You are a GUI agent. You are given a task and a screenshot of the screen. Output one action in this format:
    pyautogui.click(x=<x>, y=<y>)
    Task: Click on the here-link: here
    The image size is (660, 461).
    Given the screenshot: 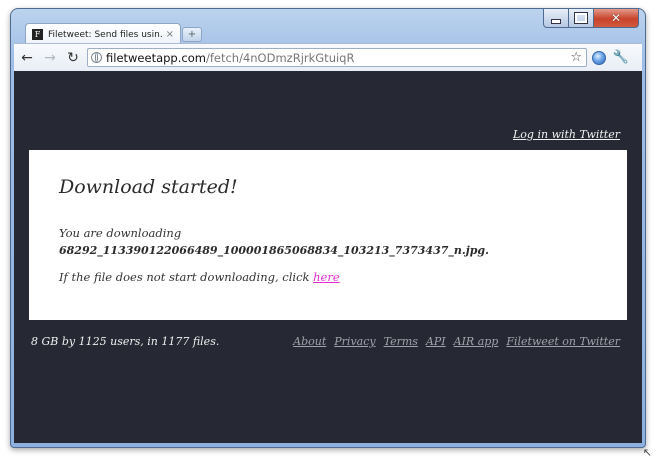 What is the action you would take?
    pyautogui.click(x=326, y=277)
    